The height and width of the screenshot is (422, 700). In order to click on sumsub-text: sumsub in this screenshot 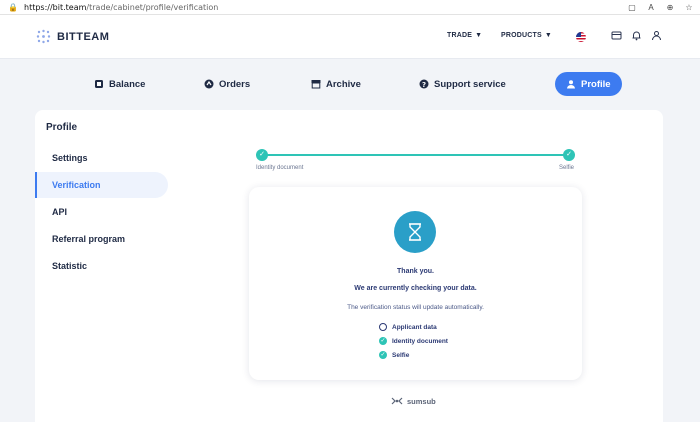, I will do `click(421, 401)`.